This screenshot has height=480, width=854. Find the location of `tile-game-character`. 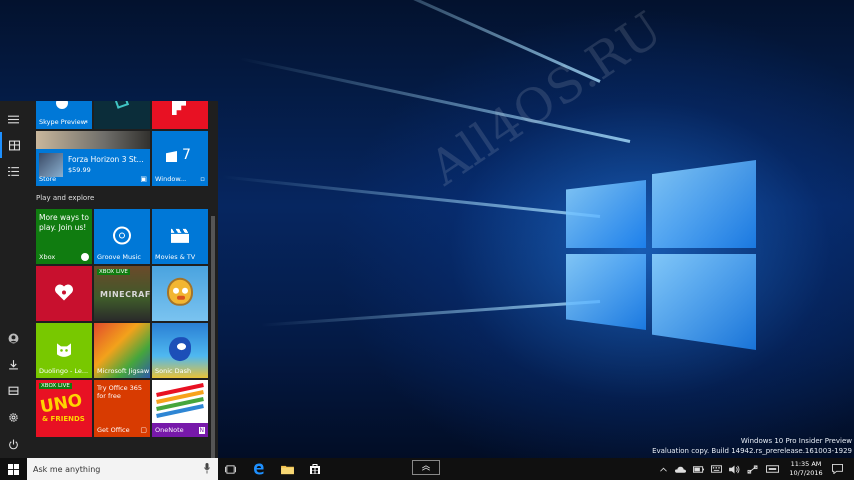

tile-game-character is located at coordinates (180, 293).